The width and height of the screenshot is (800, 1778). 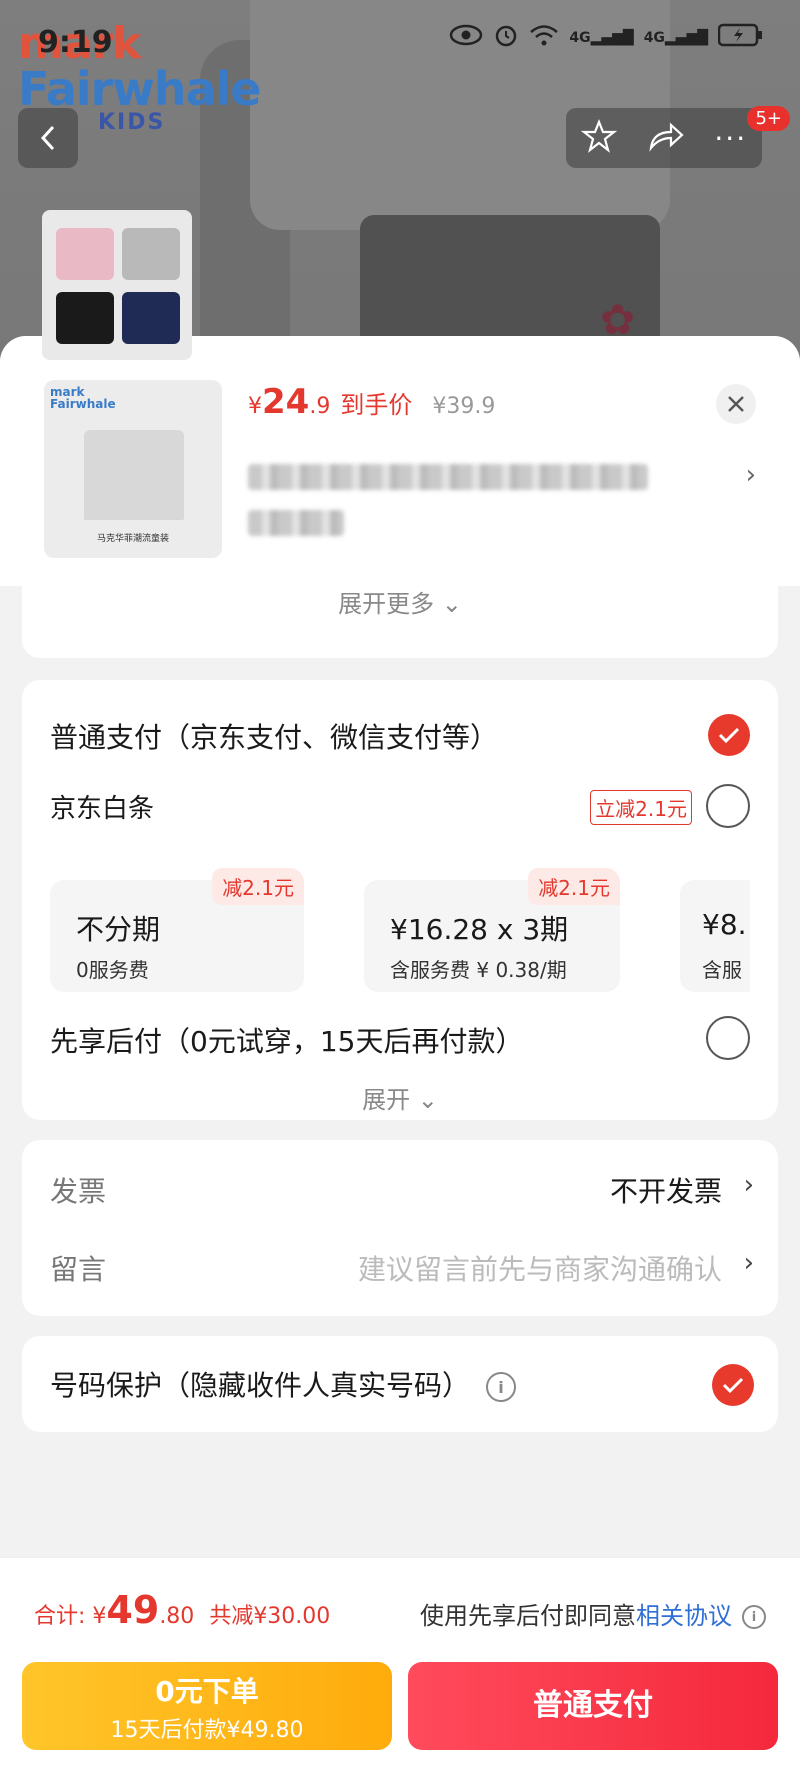 I want to click on privacy-check-icon, so click(x=733, y=1385).